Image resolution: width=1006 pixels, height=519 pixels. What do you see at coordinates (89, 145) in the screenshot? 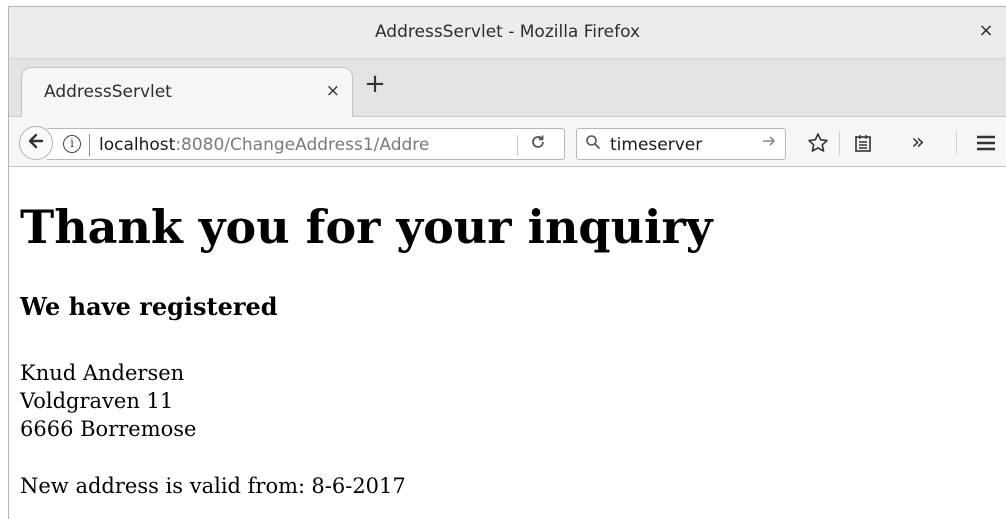
I see `url-divider` at bounding box center [89, 145].